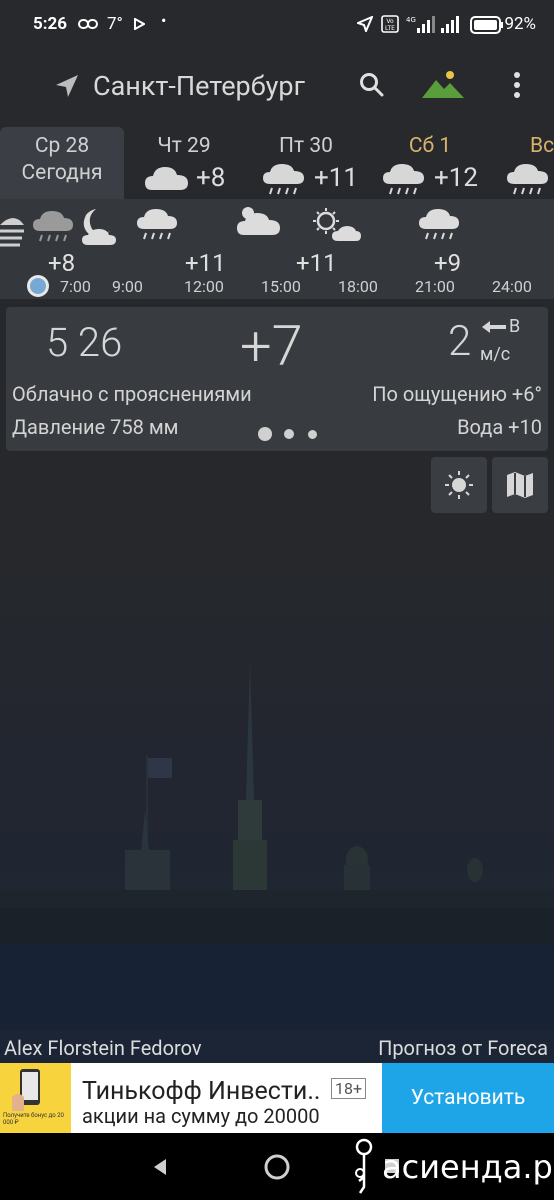 The width and height of the screenshot is (554, 1200). What do you see at coordinates (127, 286) in the screenshot?
I see `hour-time: 9:00` at bounding box center [127, 286].